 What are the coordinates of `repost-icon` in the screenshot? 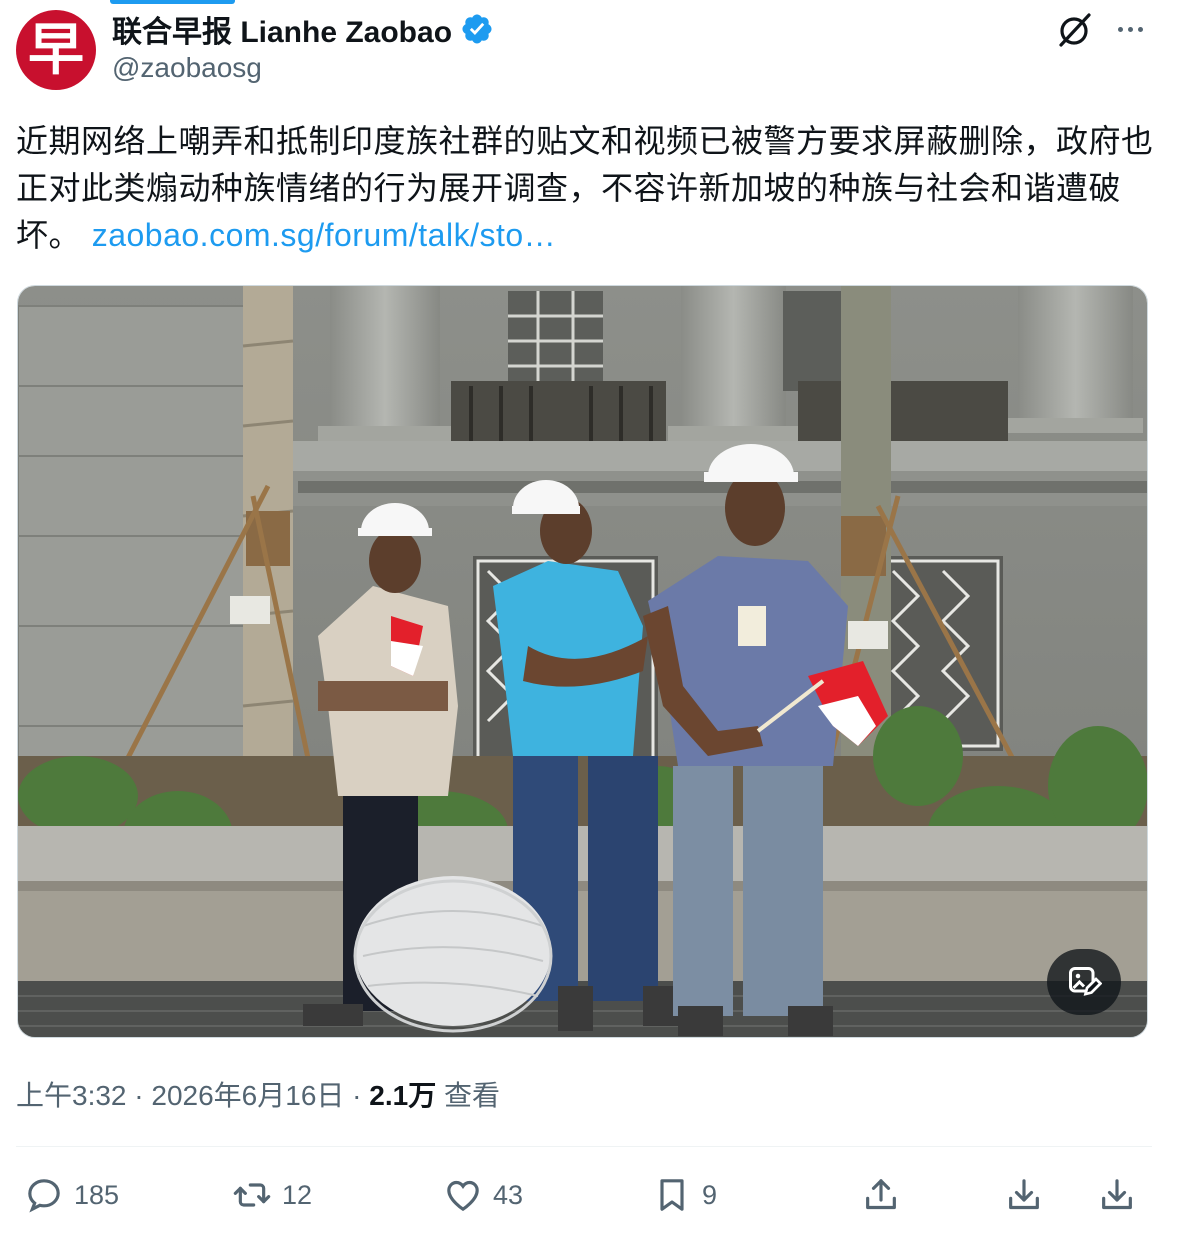 It's located at (252, 1195).